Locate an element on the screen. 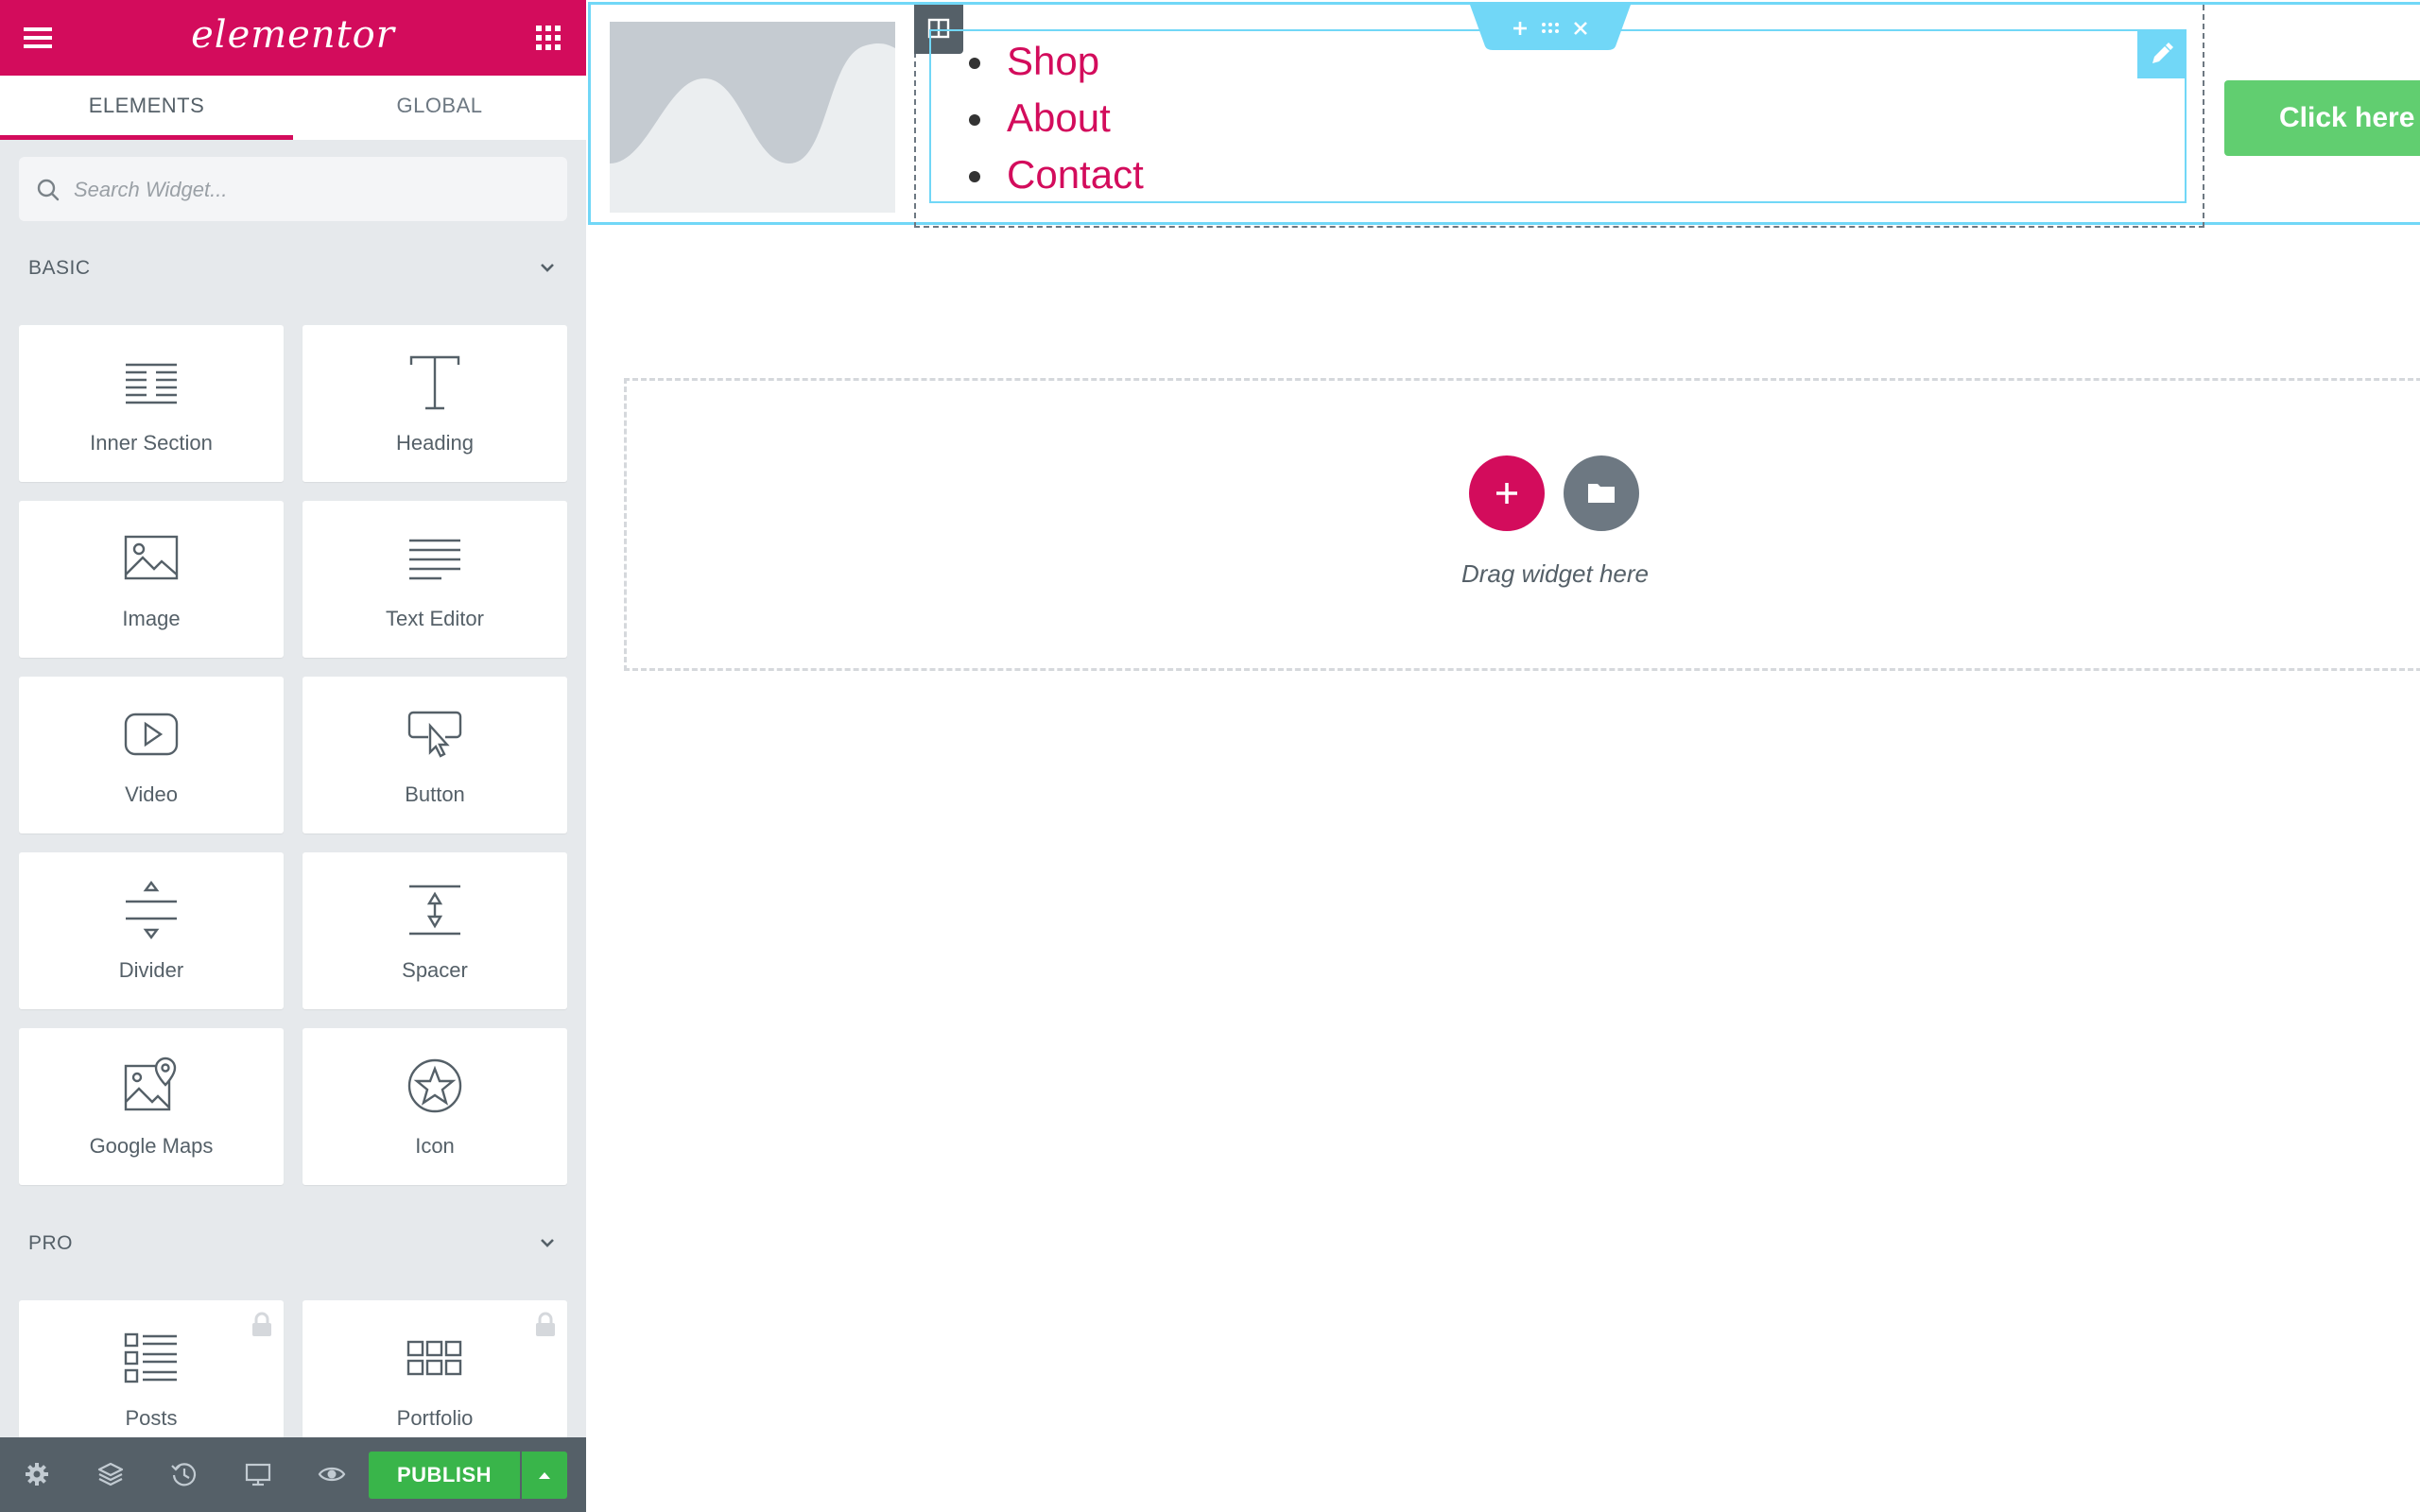 This screenshot has width=2420, height=1512. widget-label: Icon is located at coordinates (435, 1146).